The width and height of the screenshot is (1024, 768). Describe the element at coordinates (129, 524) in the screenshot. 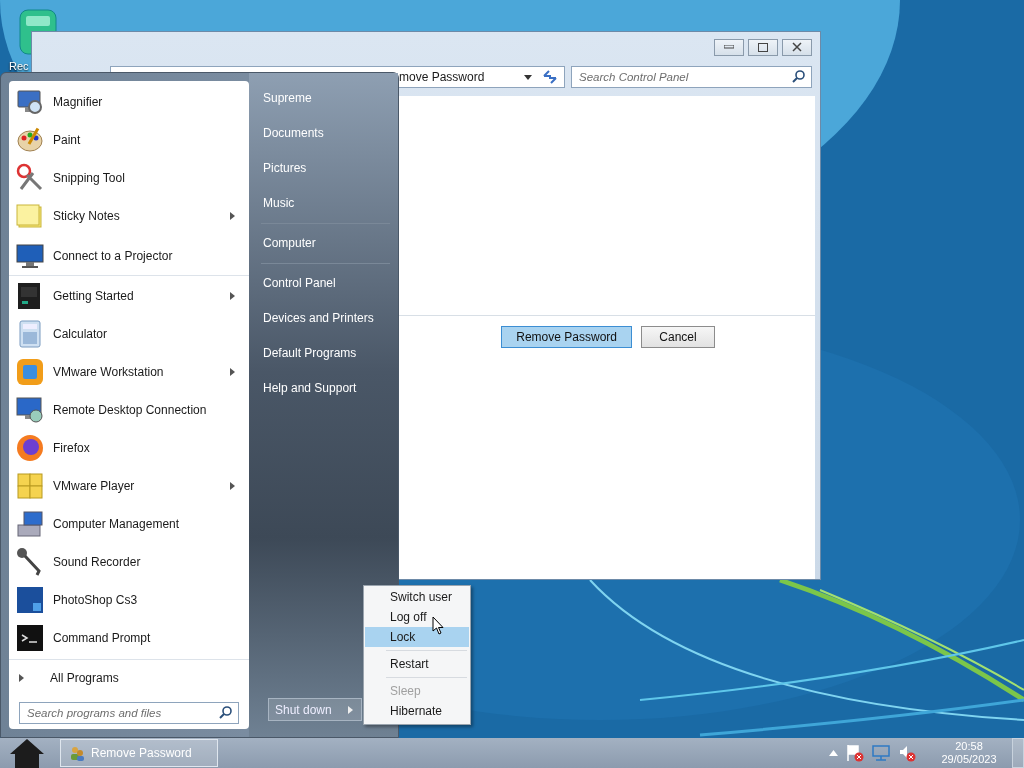

I see `program-item: Computer Management` at that location.